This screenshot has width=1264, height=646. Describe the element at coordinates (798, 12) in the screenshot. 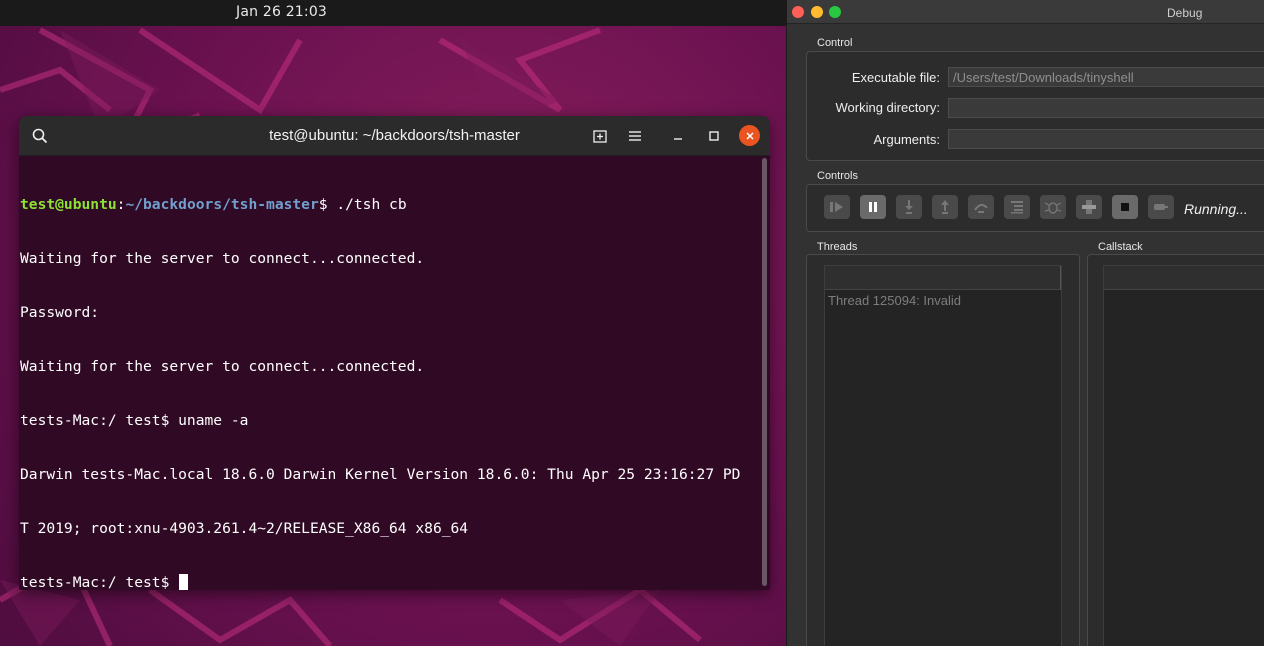

I see `window-close-button` at that location.